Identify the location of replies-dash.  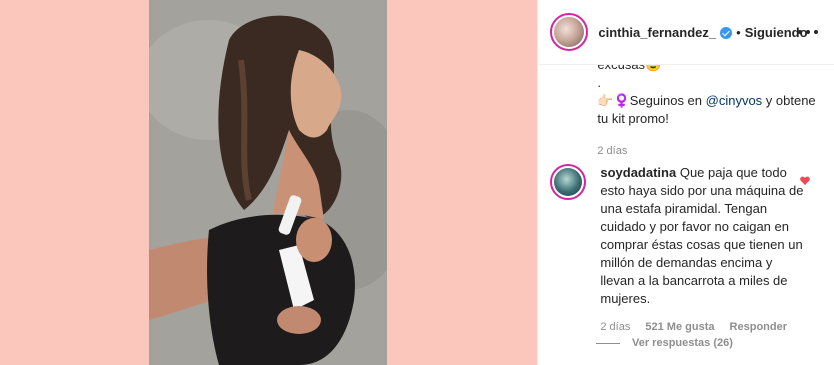
(608, 343).